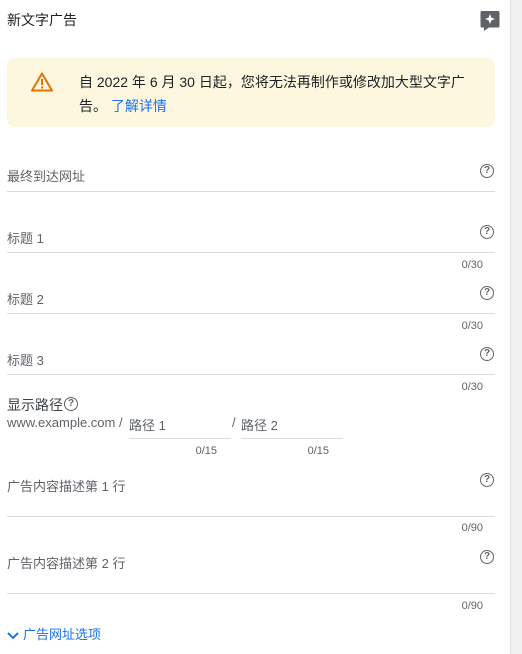  What do you see at coordinates (251, 252) in the screenshot?
I see `headline-1-input` at bounding box center [251, 252].